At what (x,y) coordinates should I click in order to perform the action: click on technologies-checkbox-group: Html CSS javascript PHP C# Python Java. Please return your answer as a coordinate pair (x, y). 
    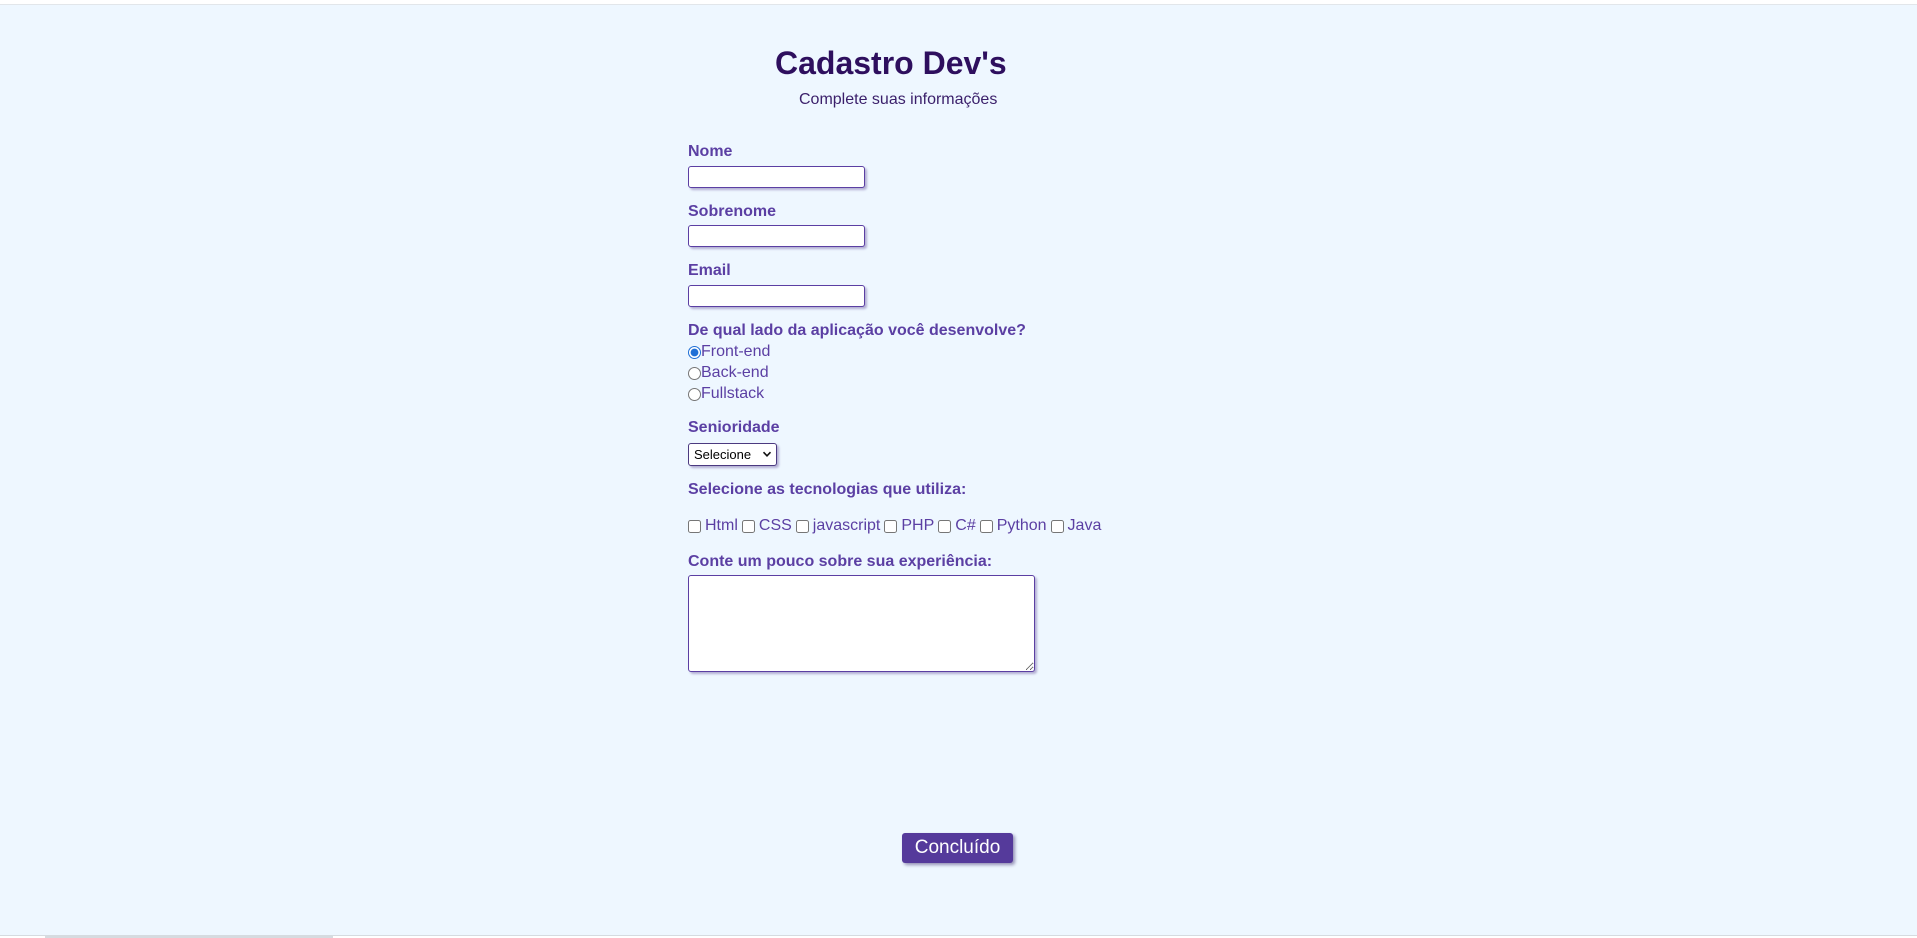
    Looking at the image, I should click on (896, 526).